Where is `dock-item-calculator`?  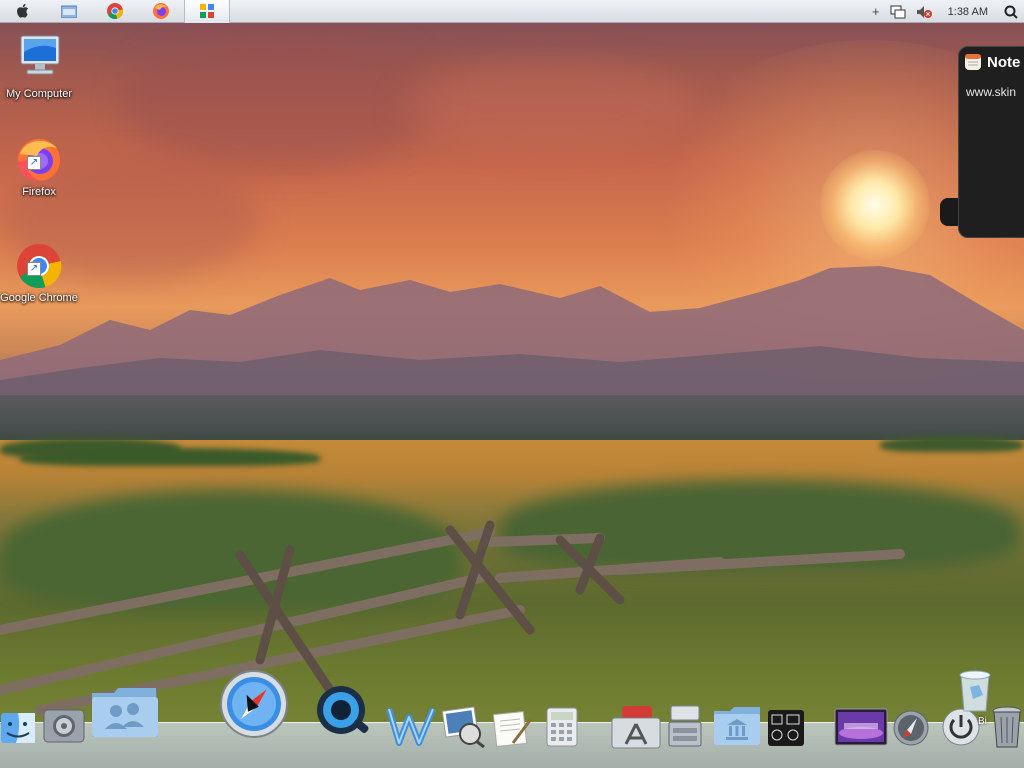
dock-item-calculator is located at coordinates (562, 727).